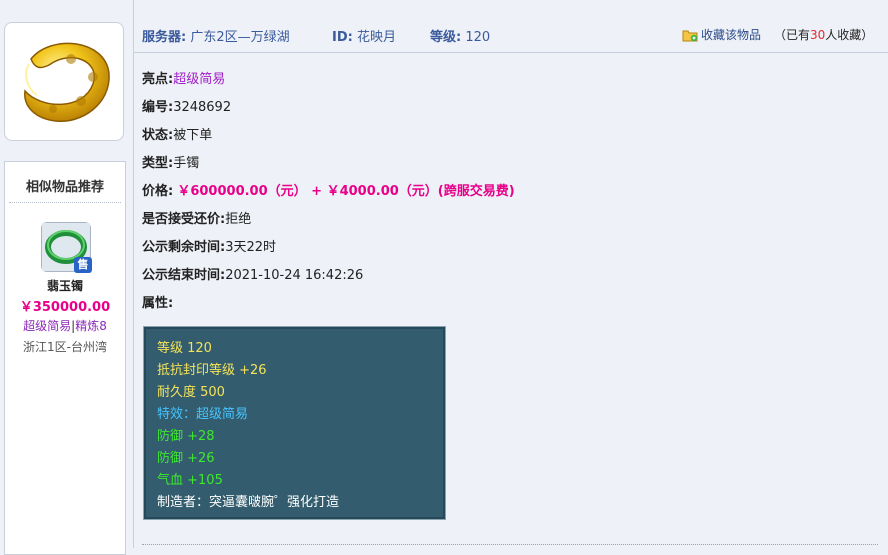 The image size is (888, 555). I want to click on column-divider, so click(133, 274).